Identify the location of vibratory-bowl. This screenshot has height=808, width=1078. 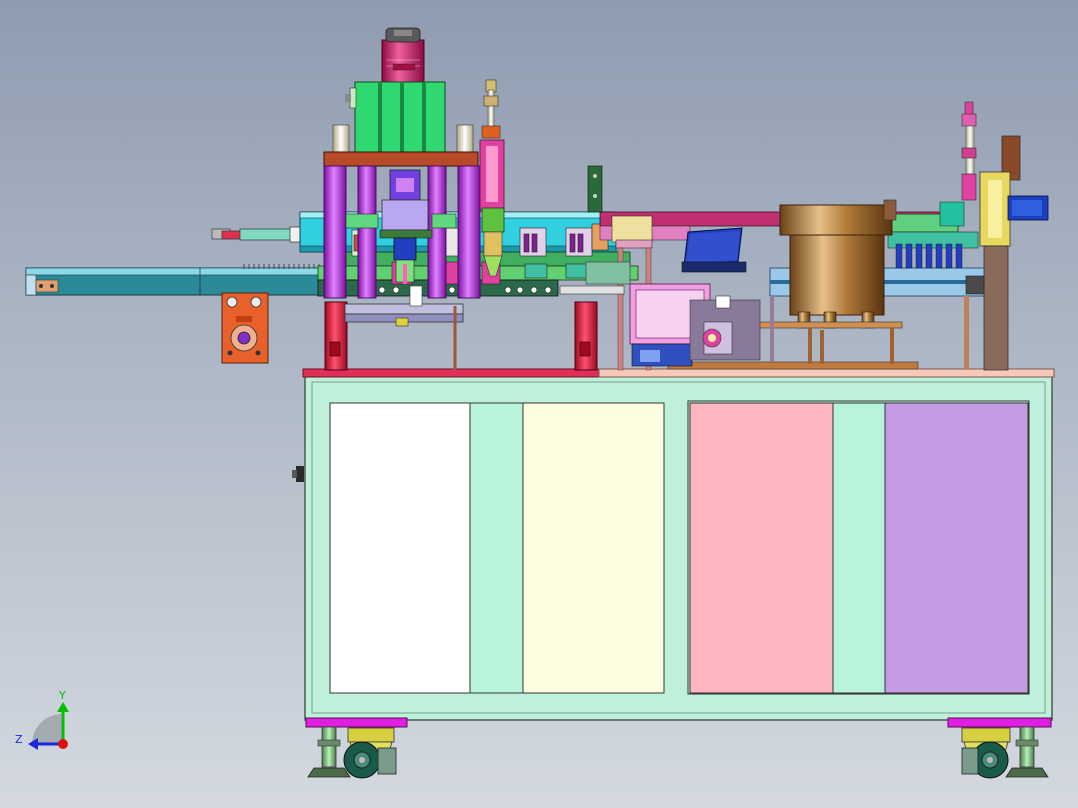
(838, 264).